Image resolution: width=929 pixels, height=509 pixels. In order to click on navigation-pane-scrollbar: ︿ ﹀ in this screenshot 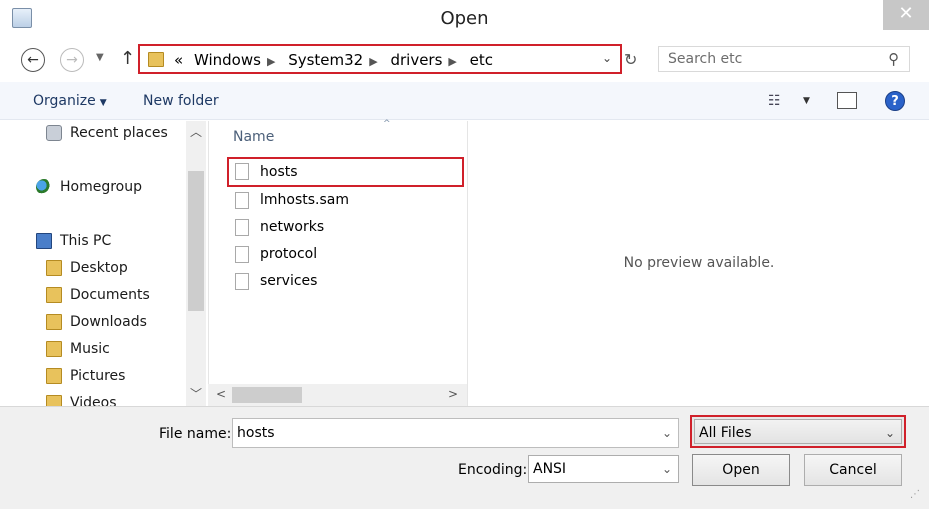, I will do `click(196, 263)`.